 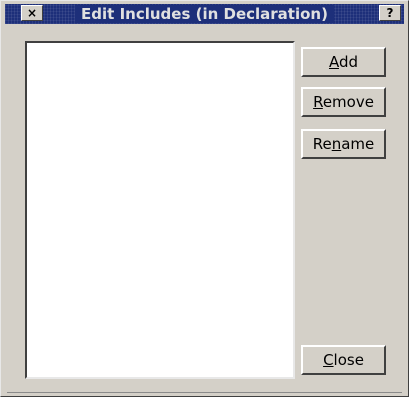 I want to click on window-title-label: Edit Includes (in Declaration), so click(x=204, y=14).